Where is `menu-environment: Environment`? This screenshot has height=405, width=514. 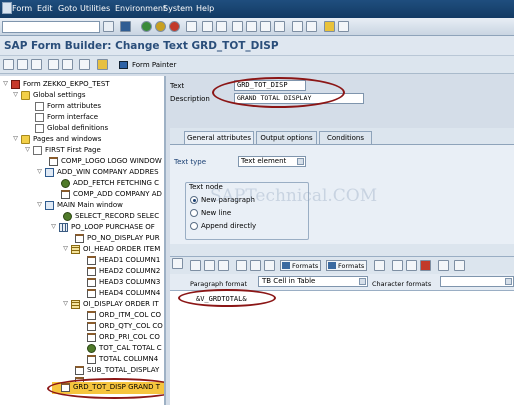
menu-environment: Environment is located at coordinates (140, 8).